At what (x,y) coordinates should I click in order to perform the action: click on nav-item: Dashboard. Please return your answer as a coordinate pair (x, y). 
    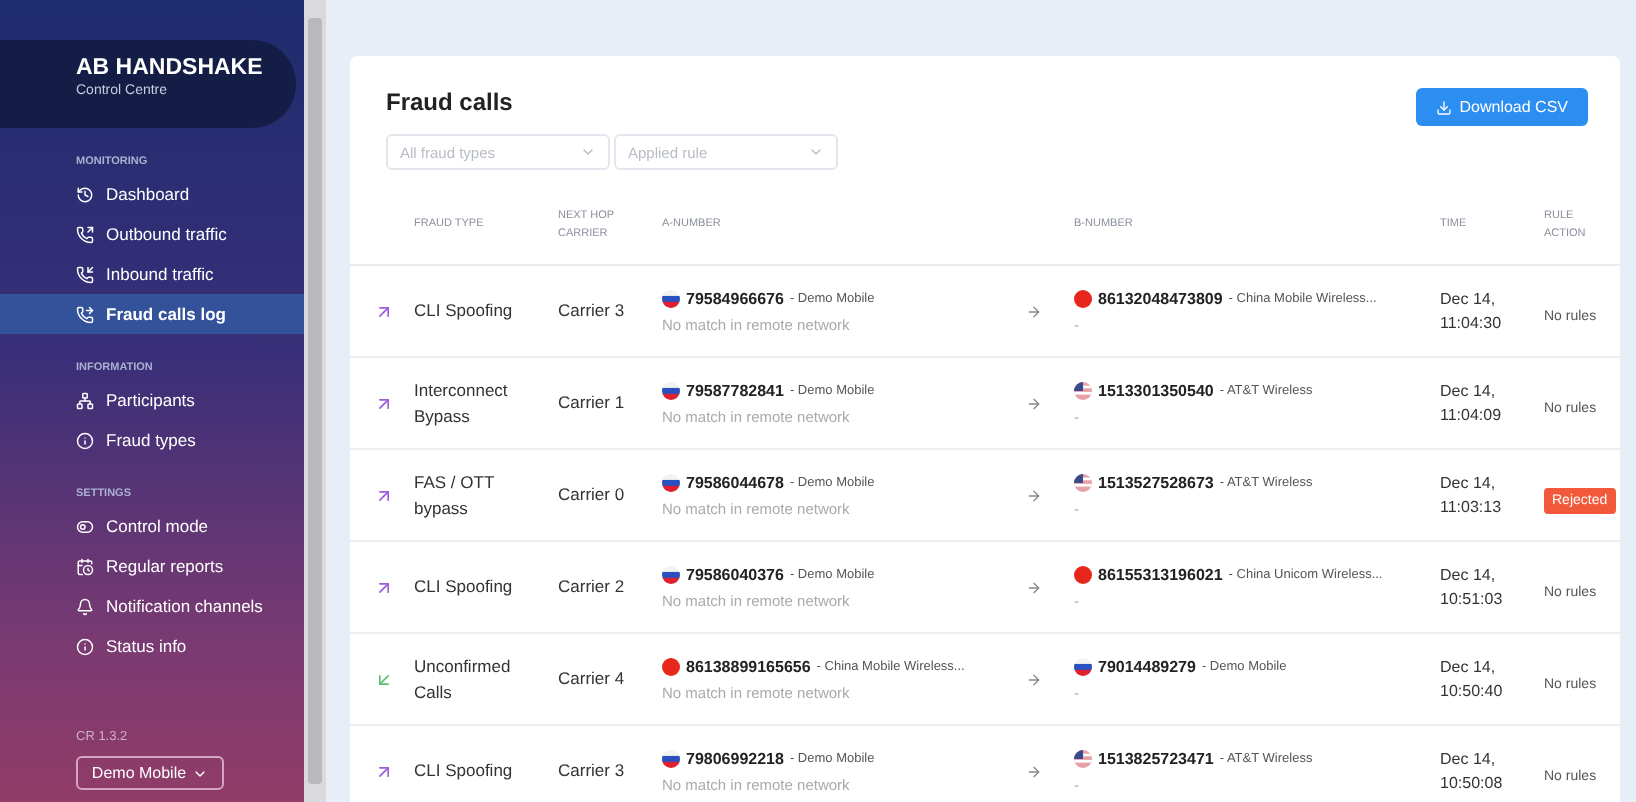
    Looking at the image, I should click on (152, 194).